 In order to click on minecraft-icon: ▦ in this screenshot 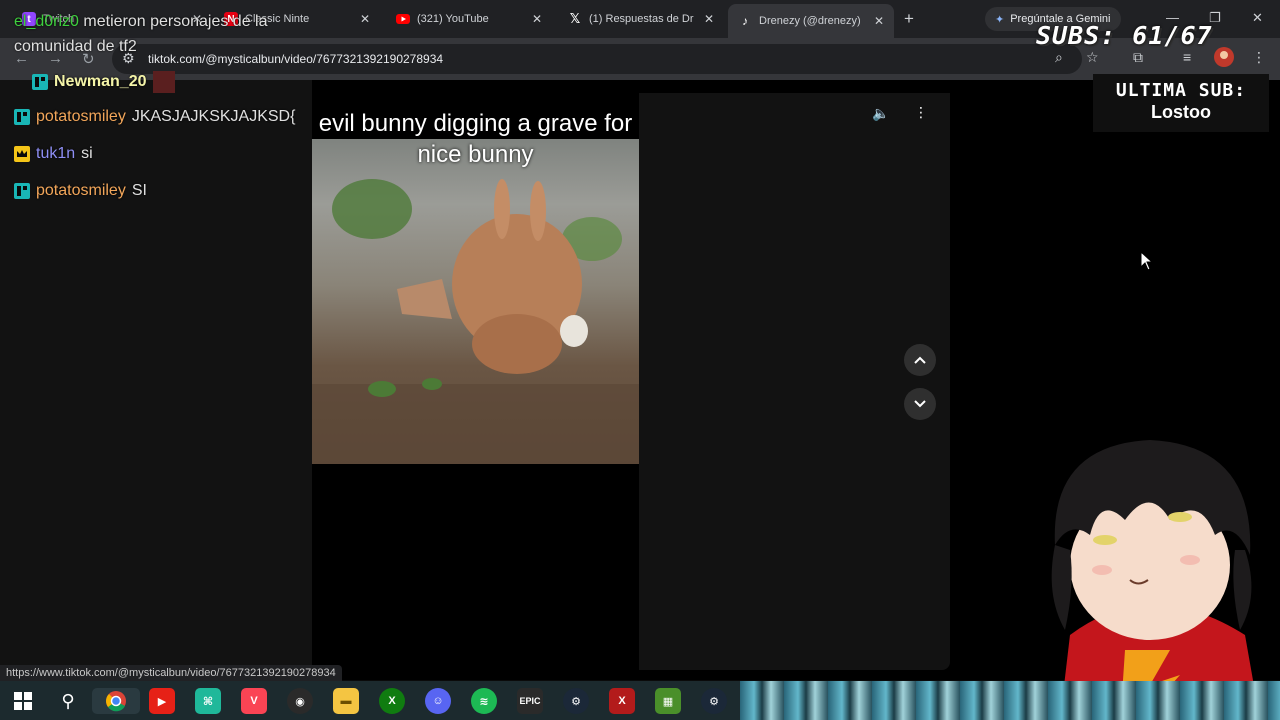, I will do `click(668, 701)`.